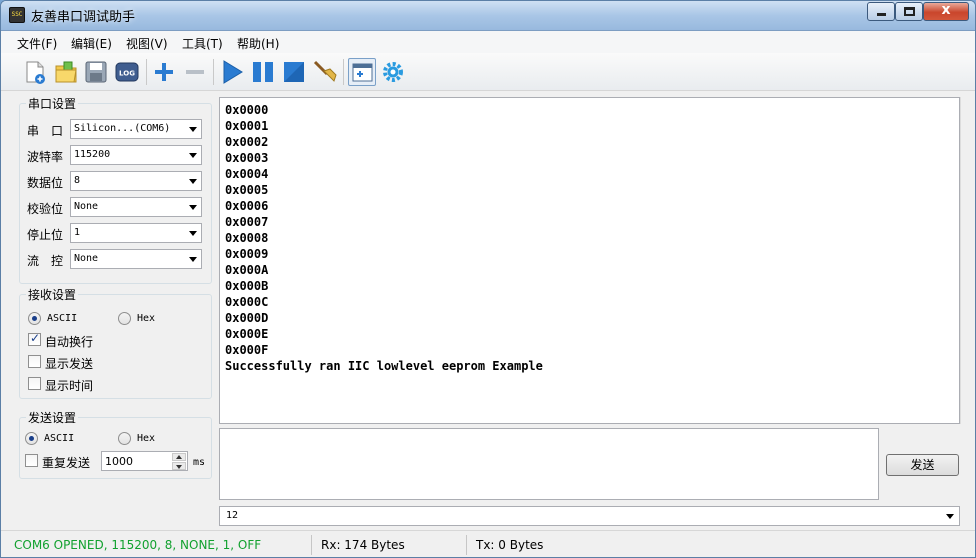 This screenshot has width=976, height=558. I want to click on send-ascii-label: ASCII, so click(59, 438).